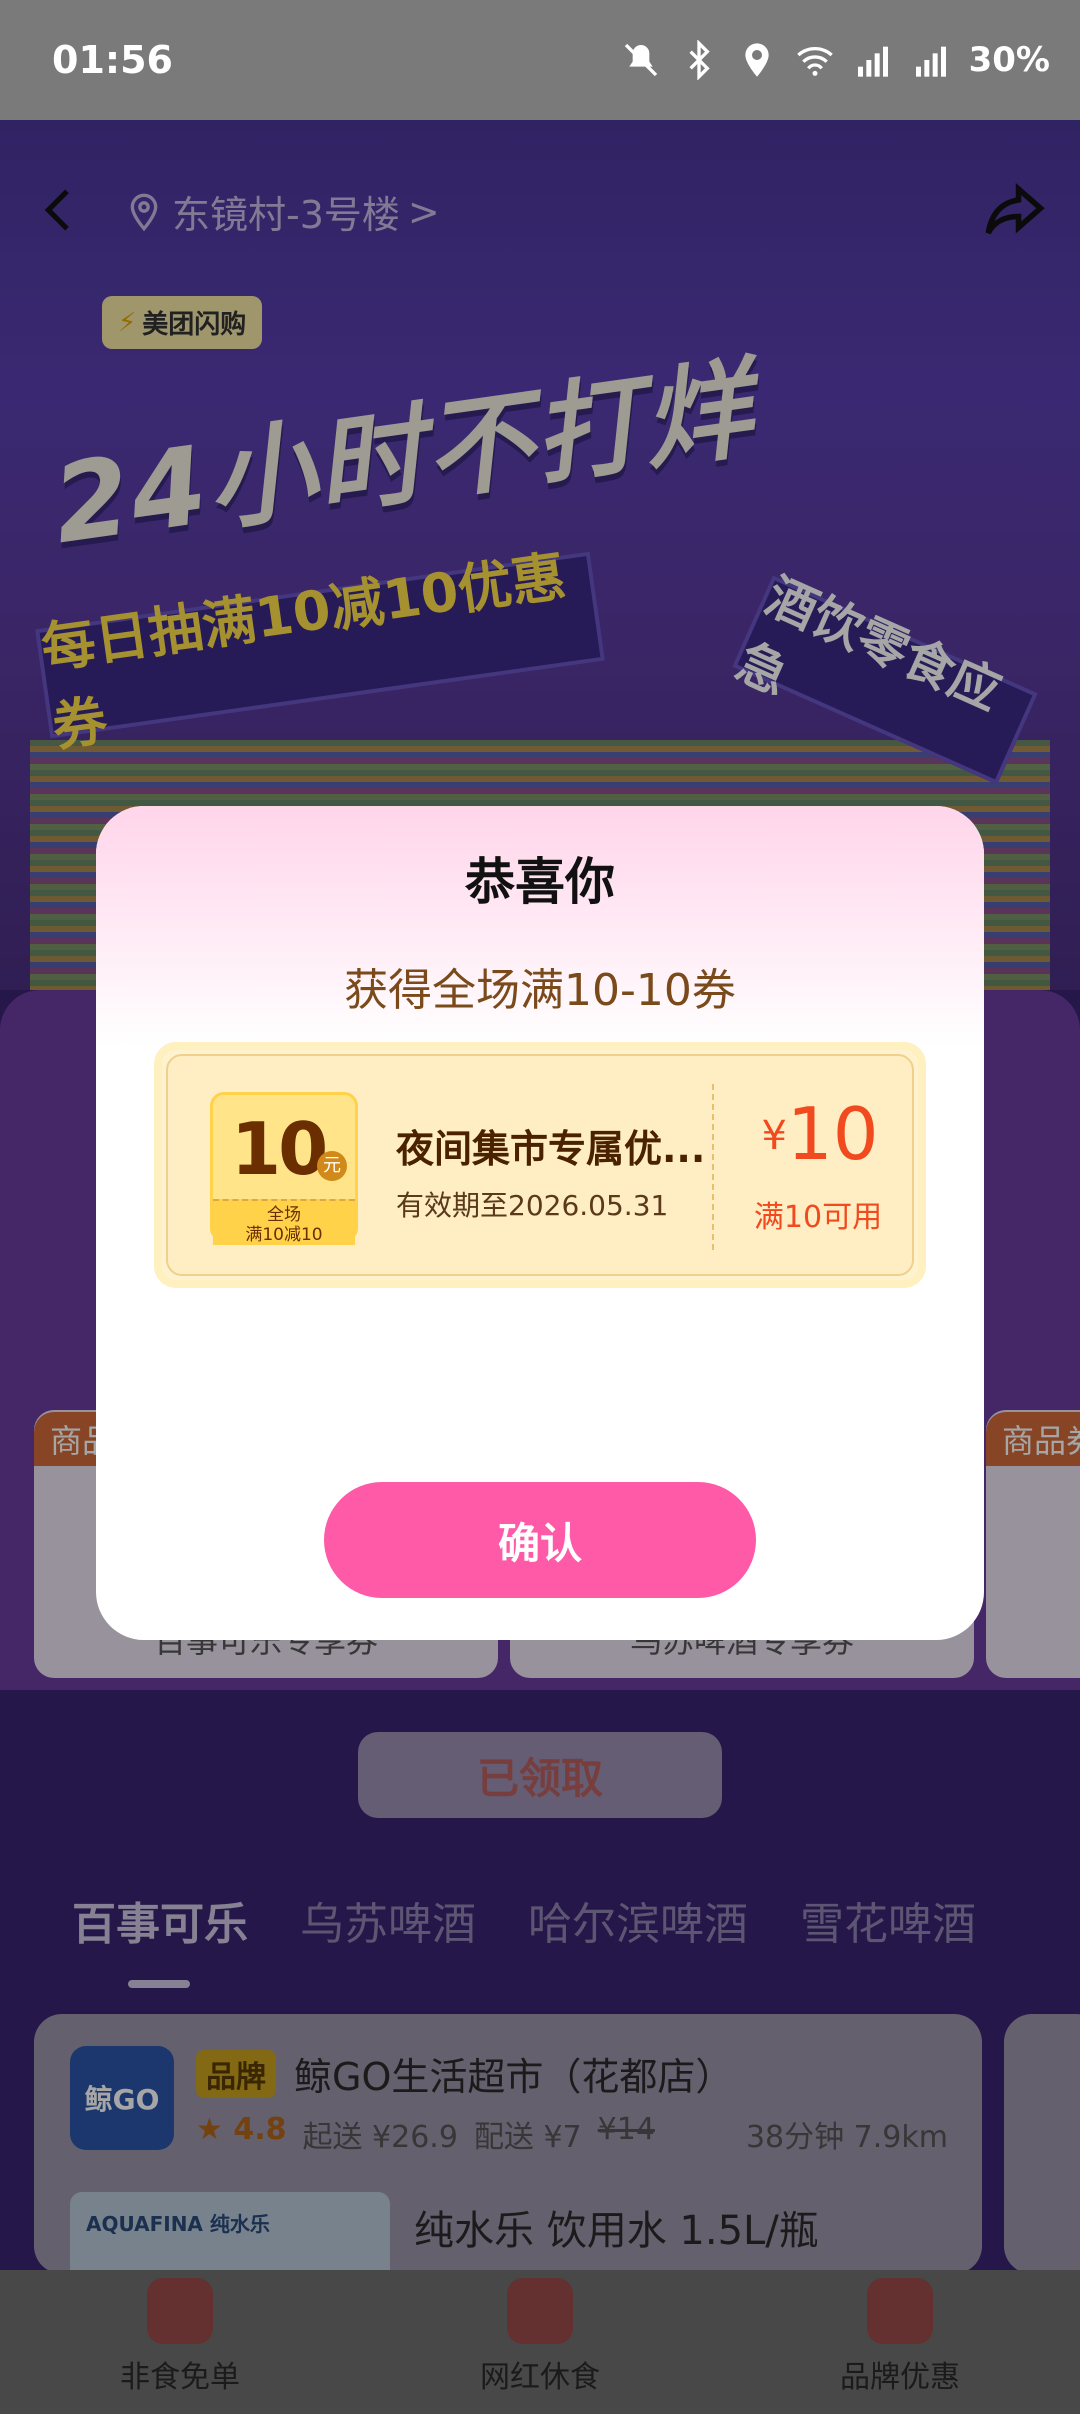 The image size is (1080, 2414). What do you see at coordinates (756, 60) in the screenshot?
I see `location-icon` at bounding box center [756, 60].